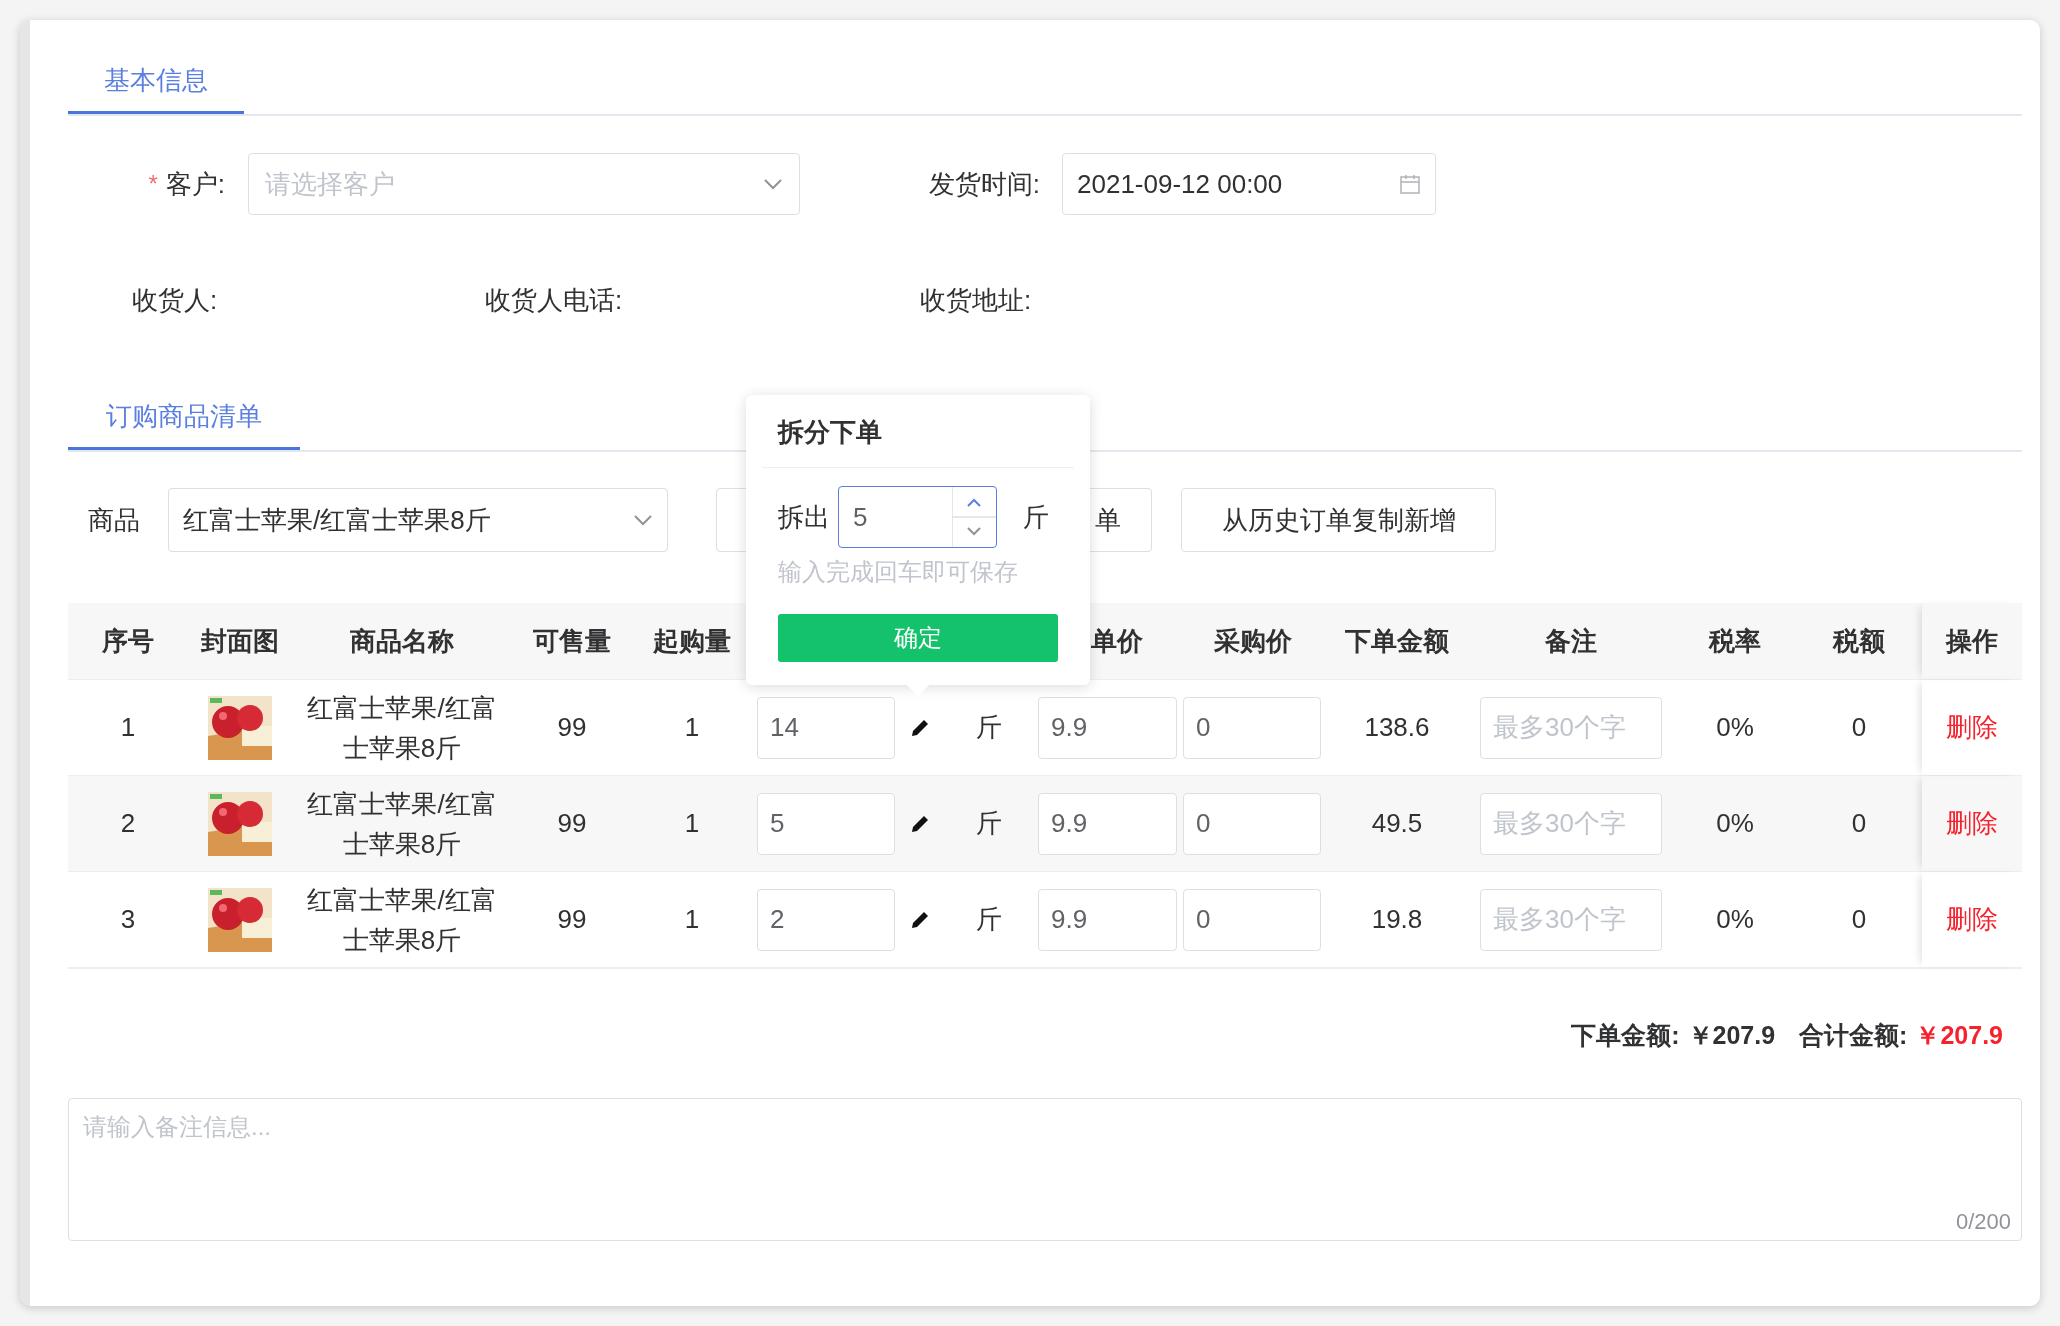 Image resolution: width=2060 pixels, height=1326 pixels. I want to click on number-input: 5, so click(917, 517).